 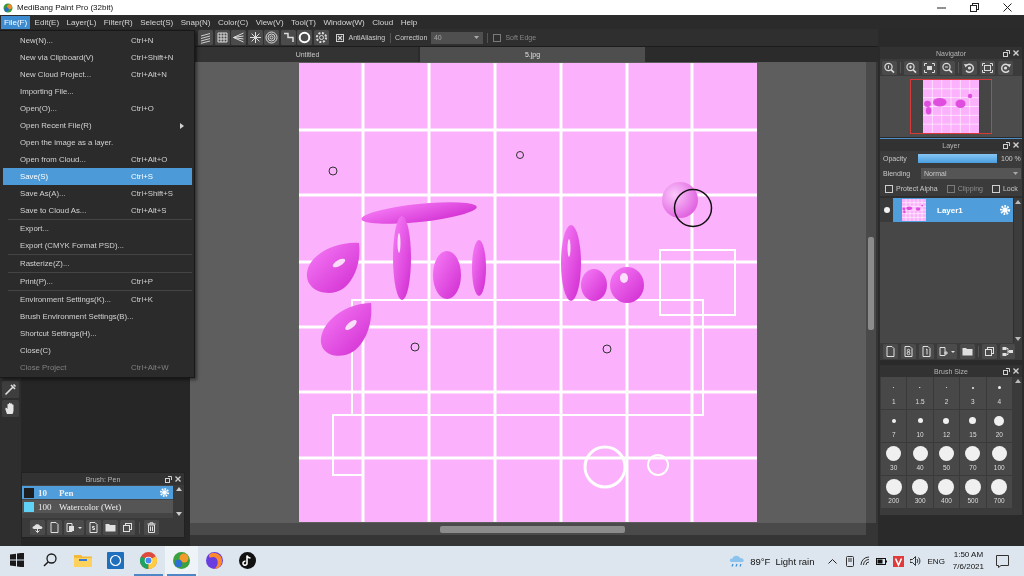 I want to click on close-icon, so click(x=1007, y=7).